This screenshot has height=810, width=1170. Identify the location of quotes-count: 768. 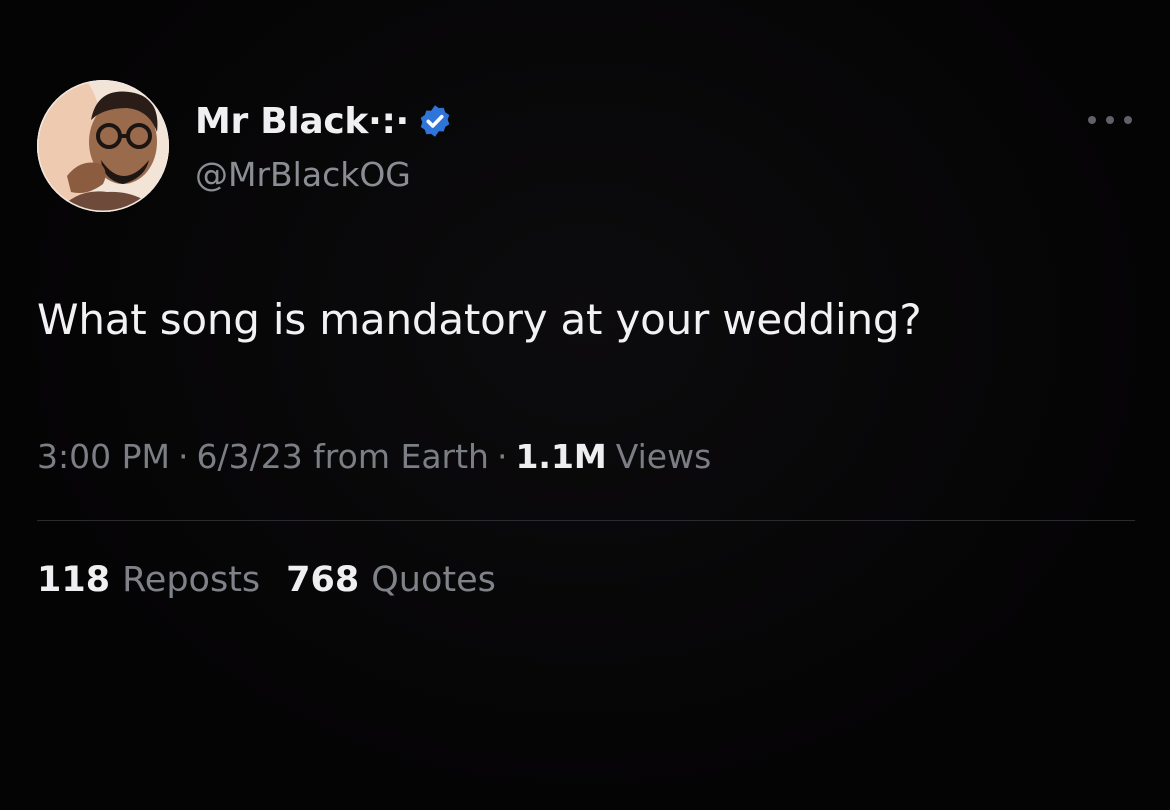
(322, 580).